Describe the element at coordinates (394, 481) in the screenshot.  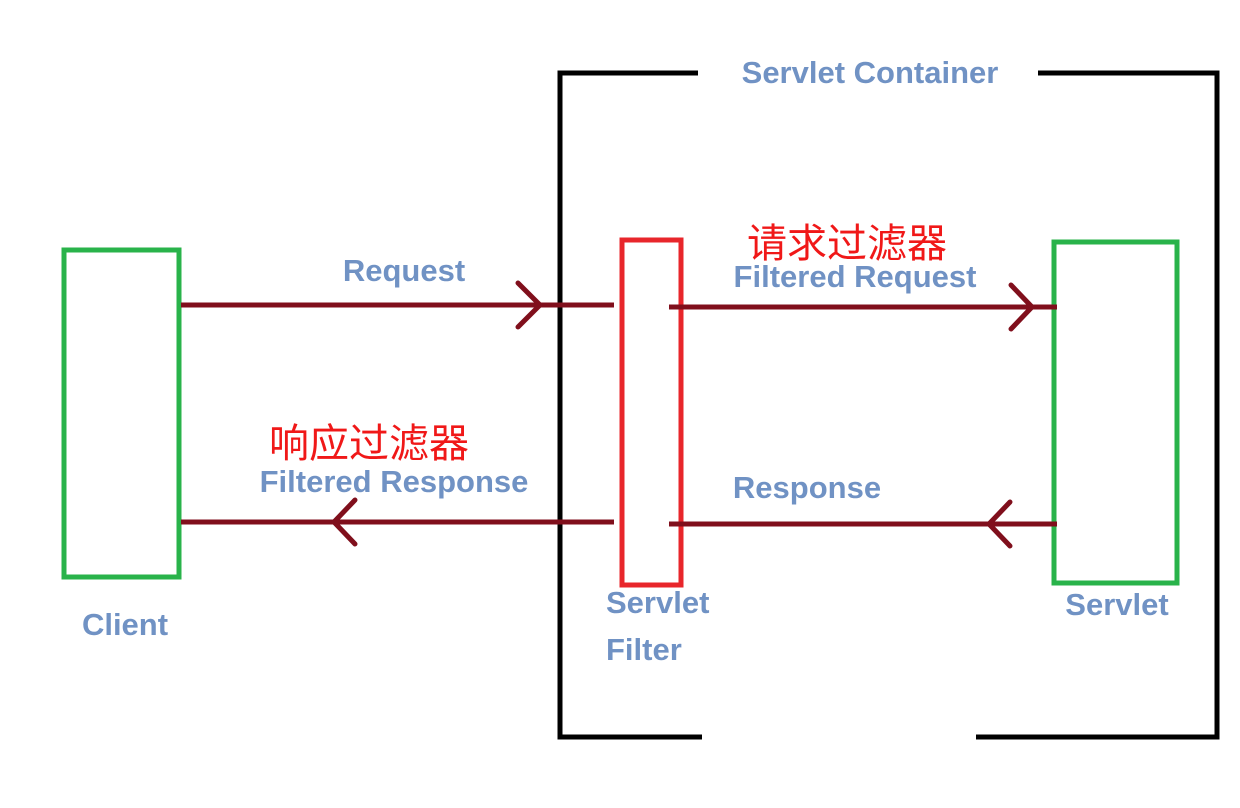
I see `filtered-response-label: Filtered Response` at that location.